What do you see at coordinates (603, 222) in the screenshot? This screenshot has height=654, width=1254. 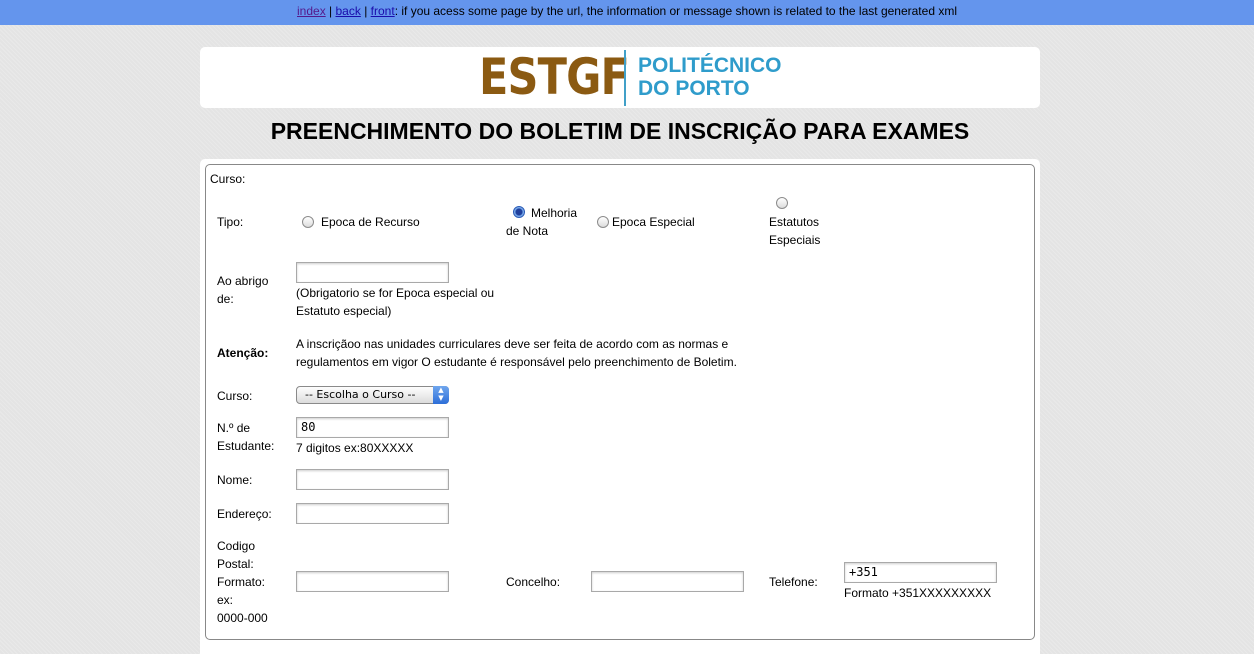 I see `radio-epoca-especial` at bounding box center [603, 222].